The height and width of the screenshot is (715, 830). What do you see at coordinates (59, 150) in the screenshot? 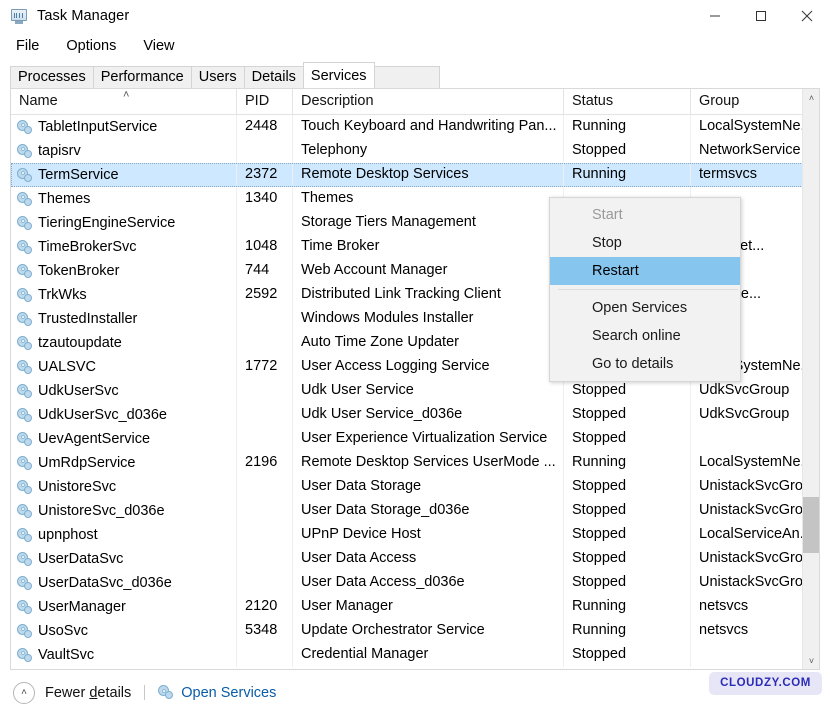
I see `service-name-label: tapisrv` at bounding box center [59, 150].